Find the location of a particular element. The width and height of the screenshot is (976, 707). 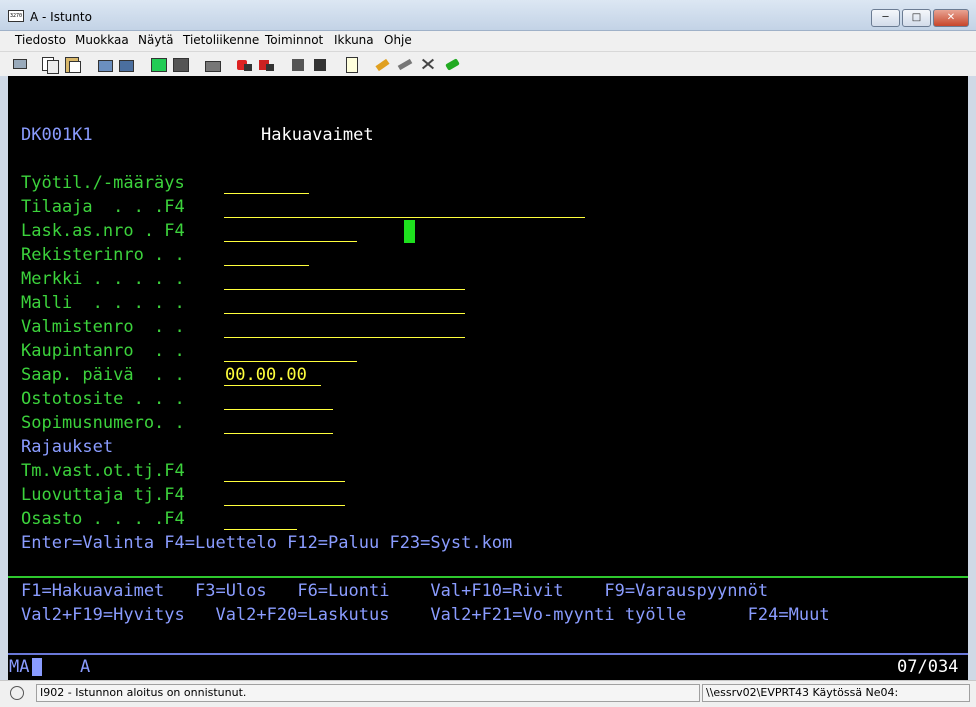

menu-toiminnot: Toiminnot is located at coordinates (294, 40).